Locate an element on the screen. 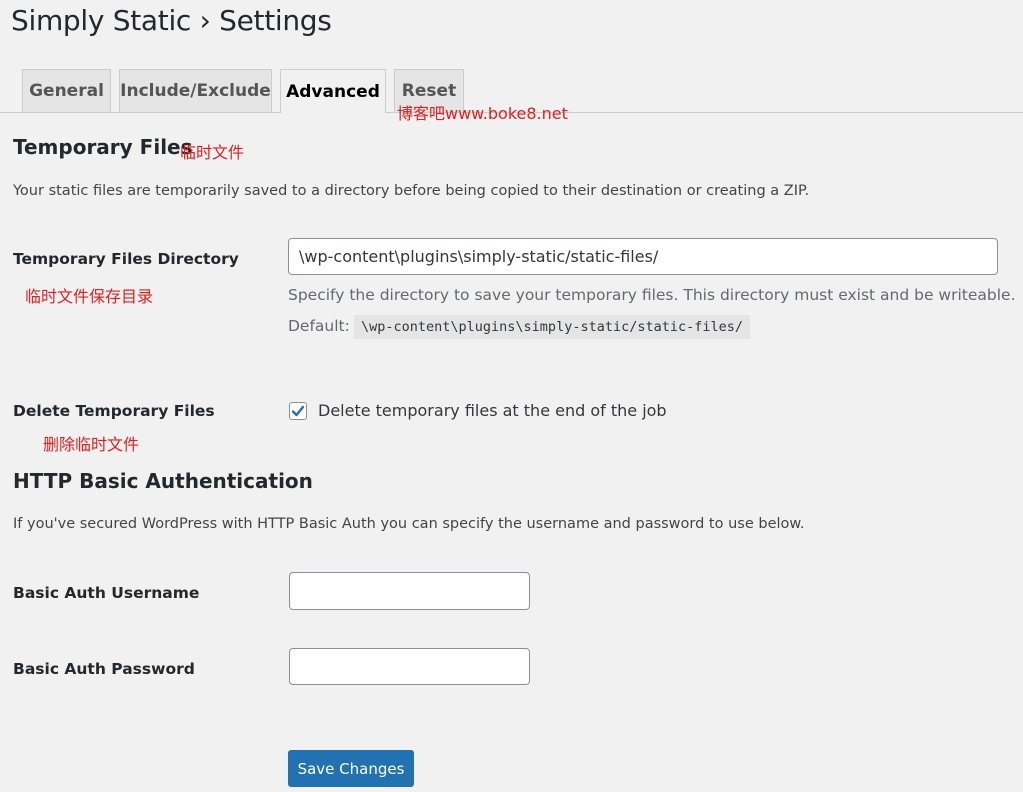  tab-advanced: Advanced is located at coordinates (333, 91).